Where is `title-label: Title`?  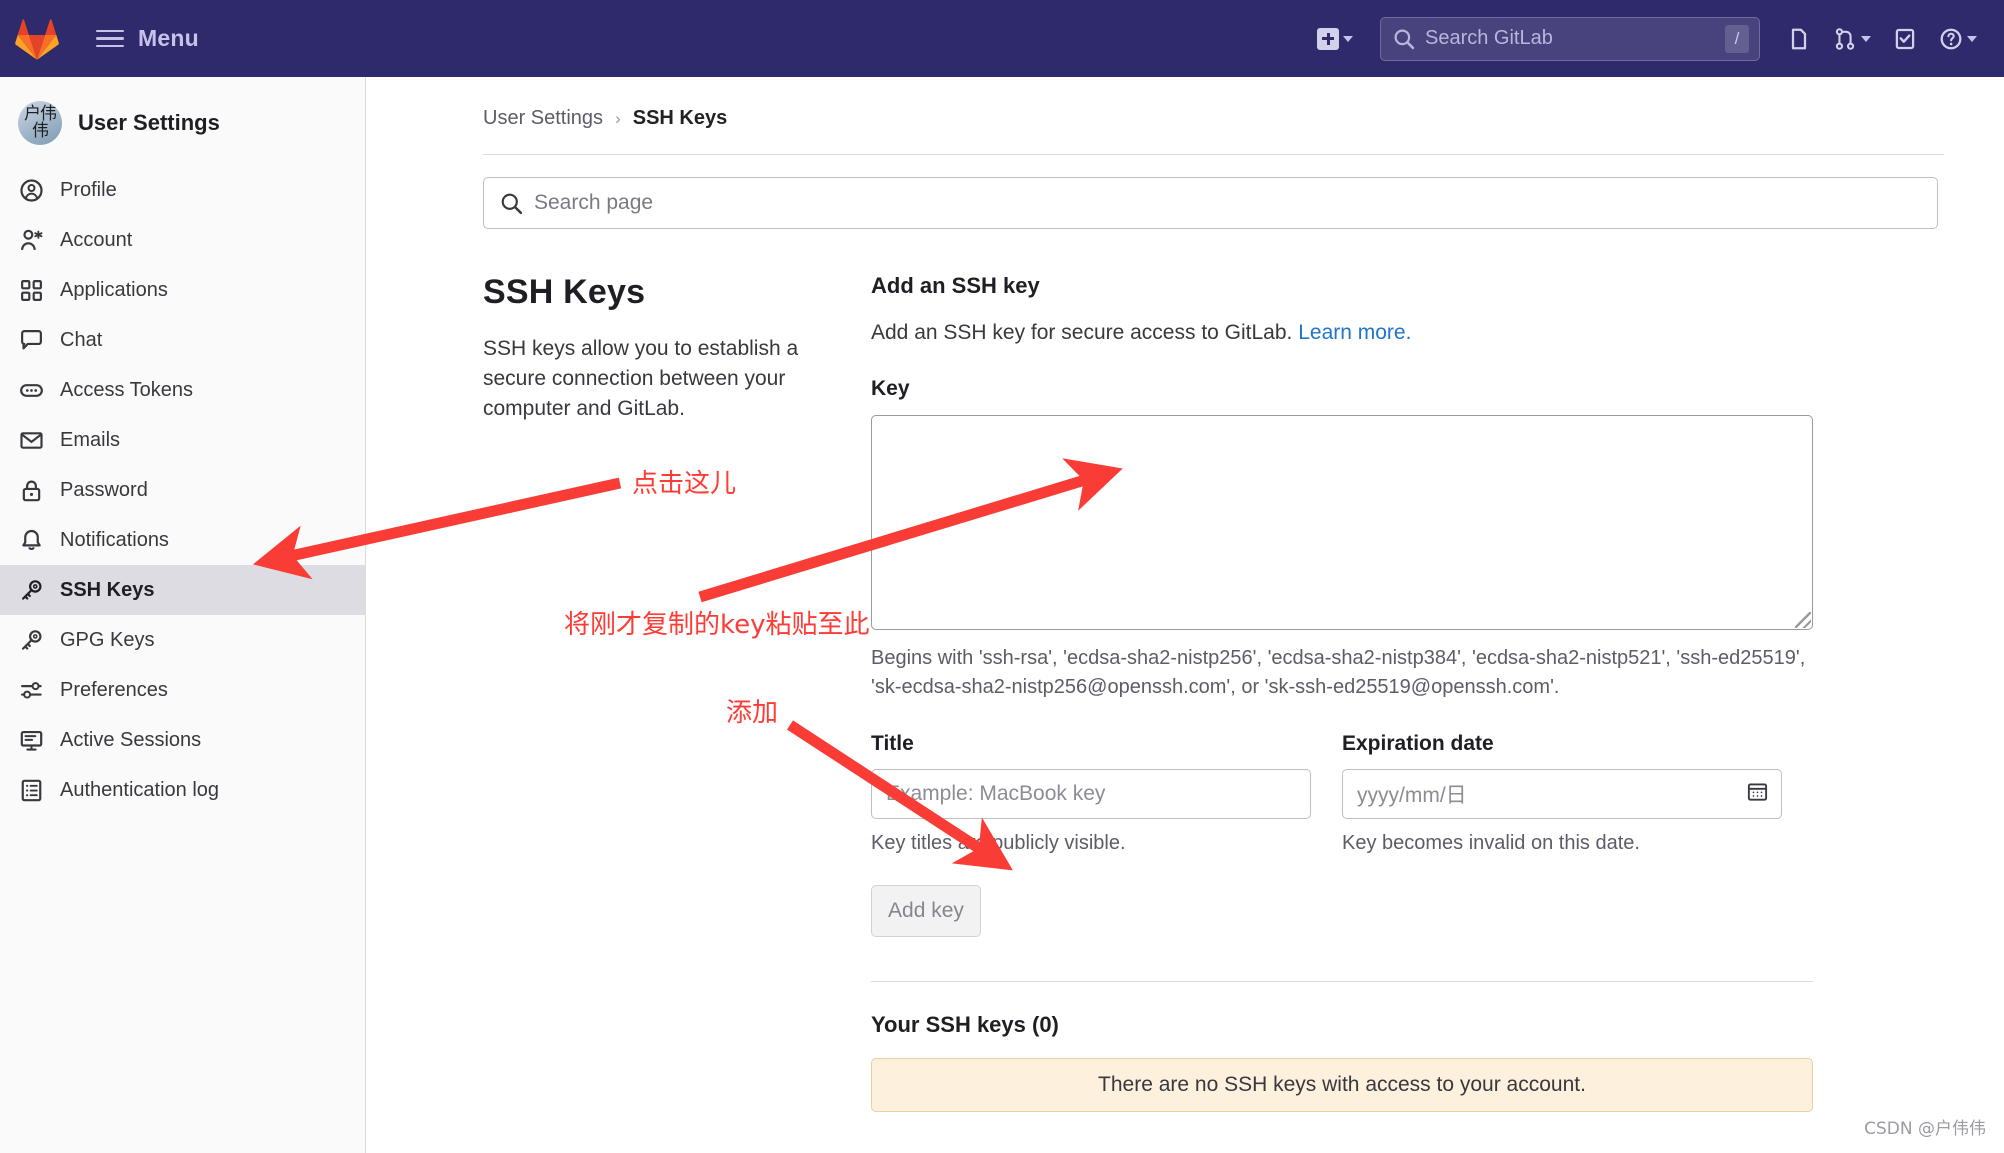
title-label: Title is located at coordinates (892, 743).